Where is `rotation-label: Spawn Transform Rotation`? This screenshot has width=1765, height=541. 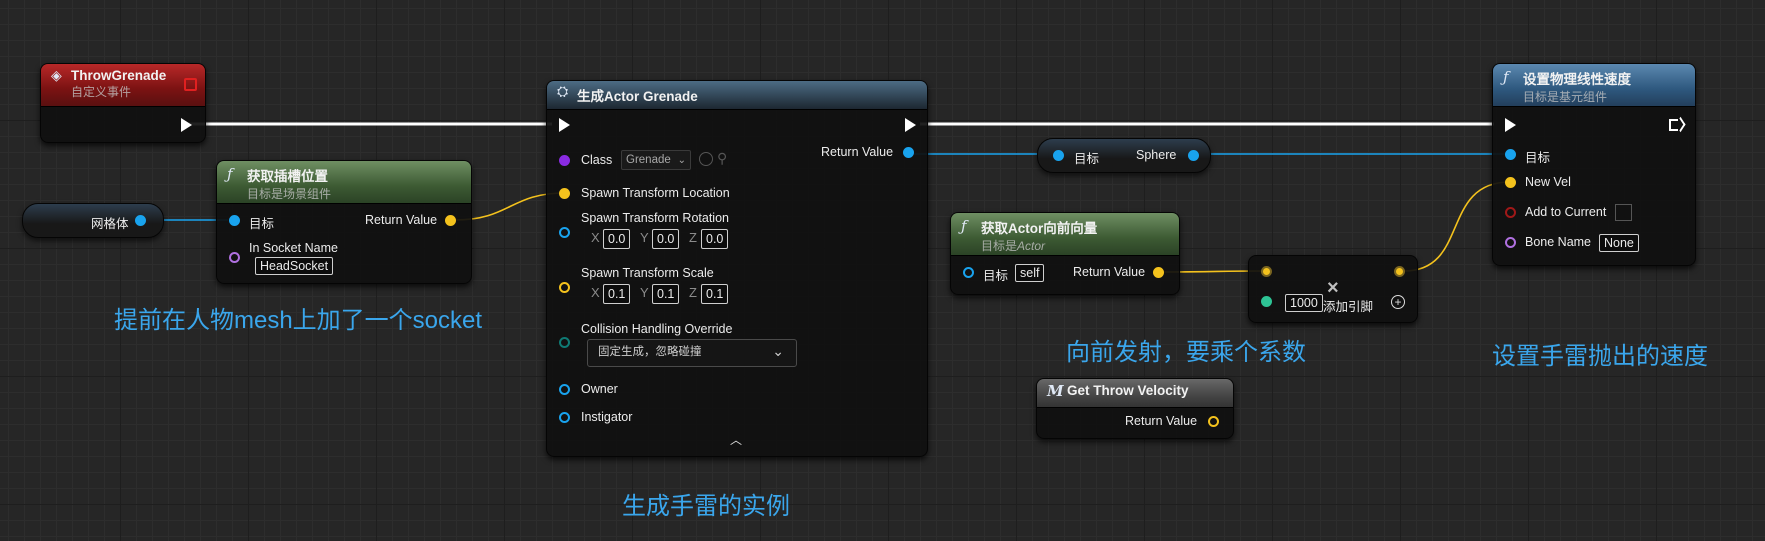
rotation-label: Spawn Transform Rotation is located at coordinates (655, 218).